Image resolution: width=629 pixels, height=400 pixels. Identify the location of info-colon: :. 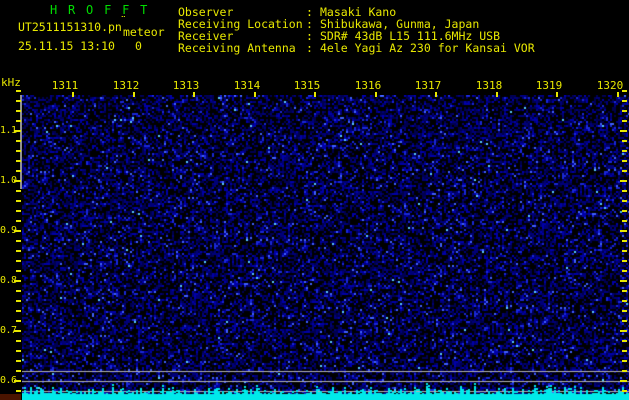
(309, 48).